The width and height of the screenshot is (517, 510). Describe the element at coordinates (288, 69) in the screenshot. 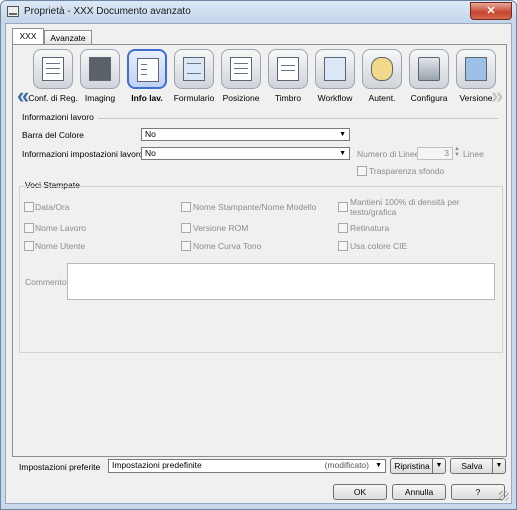

I see `stamp-icon` at that location.